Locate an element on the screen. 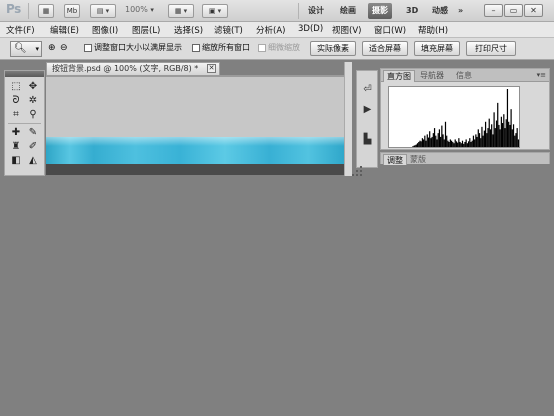  zoom-level: 100% ▾ is located at coordinates (139, 9).